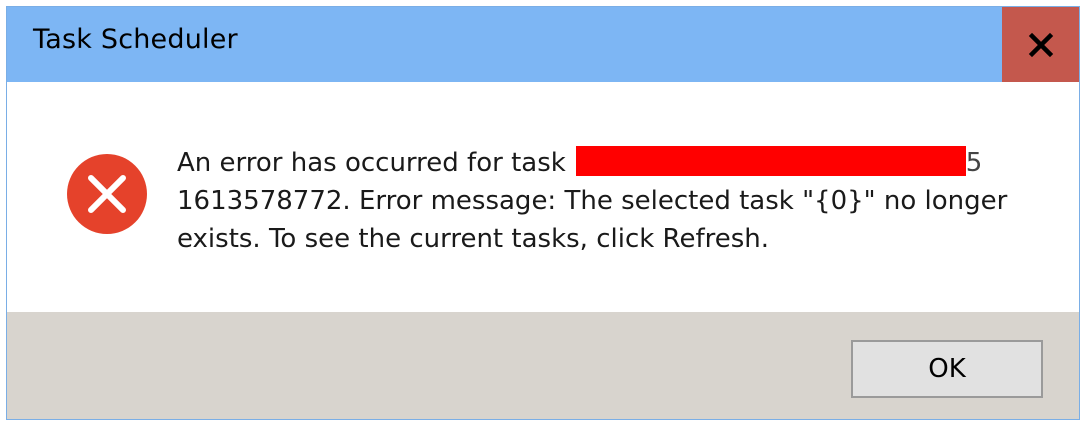  Describe the element at coordinates (107, 194) in the screenshot. I see `error-icon` at that location.